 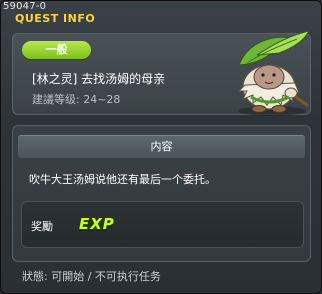 What do you see at coordinates (273, 73) in the screenshot?
I see `npc-portrait-icon` at bounding box center [273, 73].